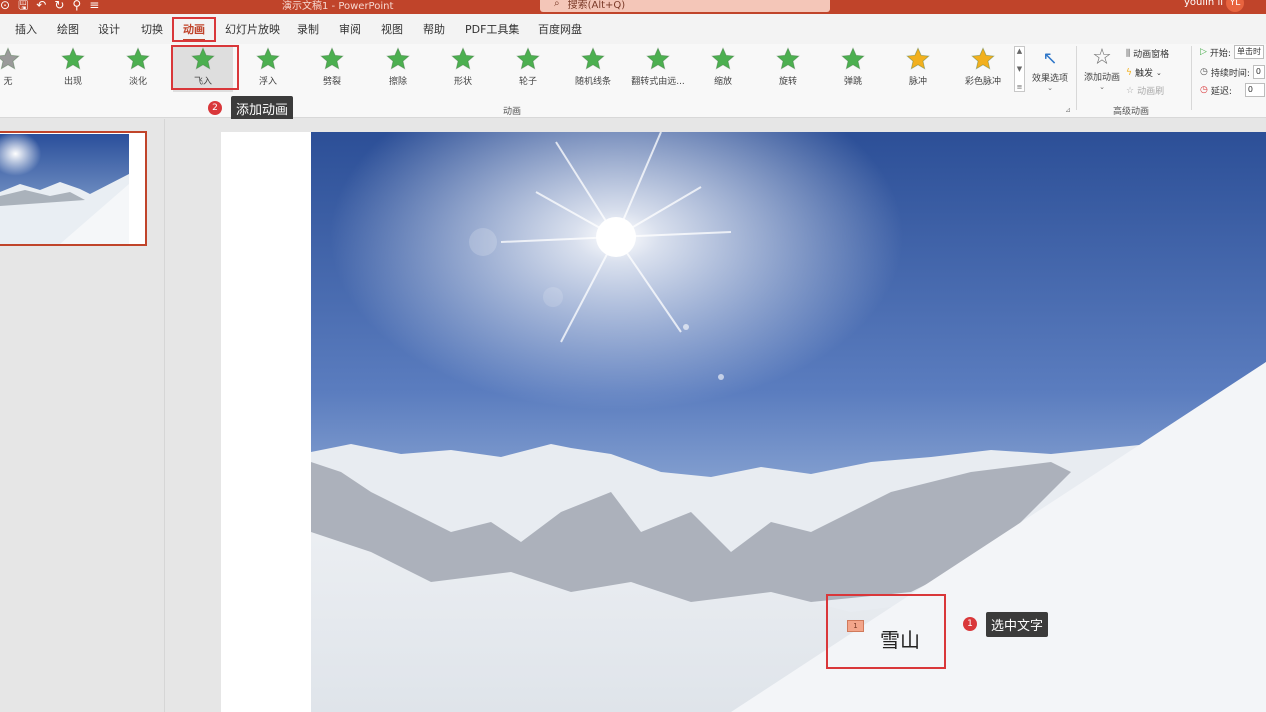 The image size is (1266, 712). I want to click on delay-input: 0, so click(1254, 90).